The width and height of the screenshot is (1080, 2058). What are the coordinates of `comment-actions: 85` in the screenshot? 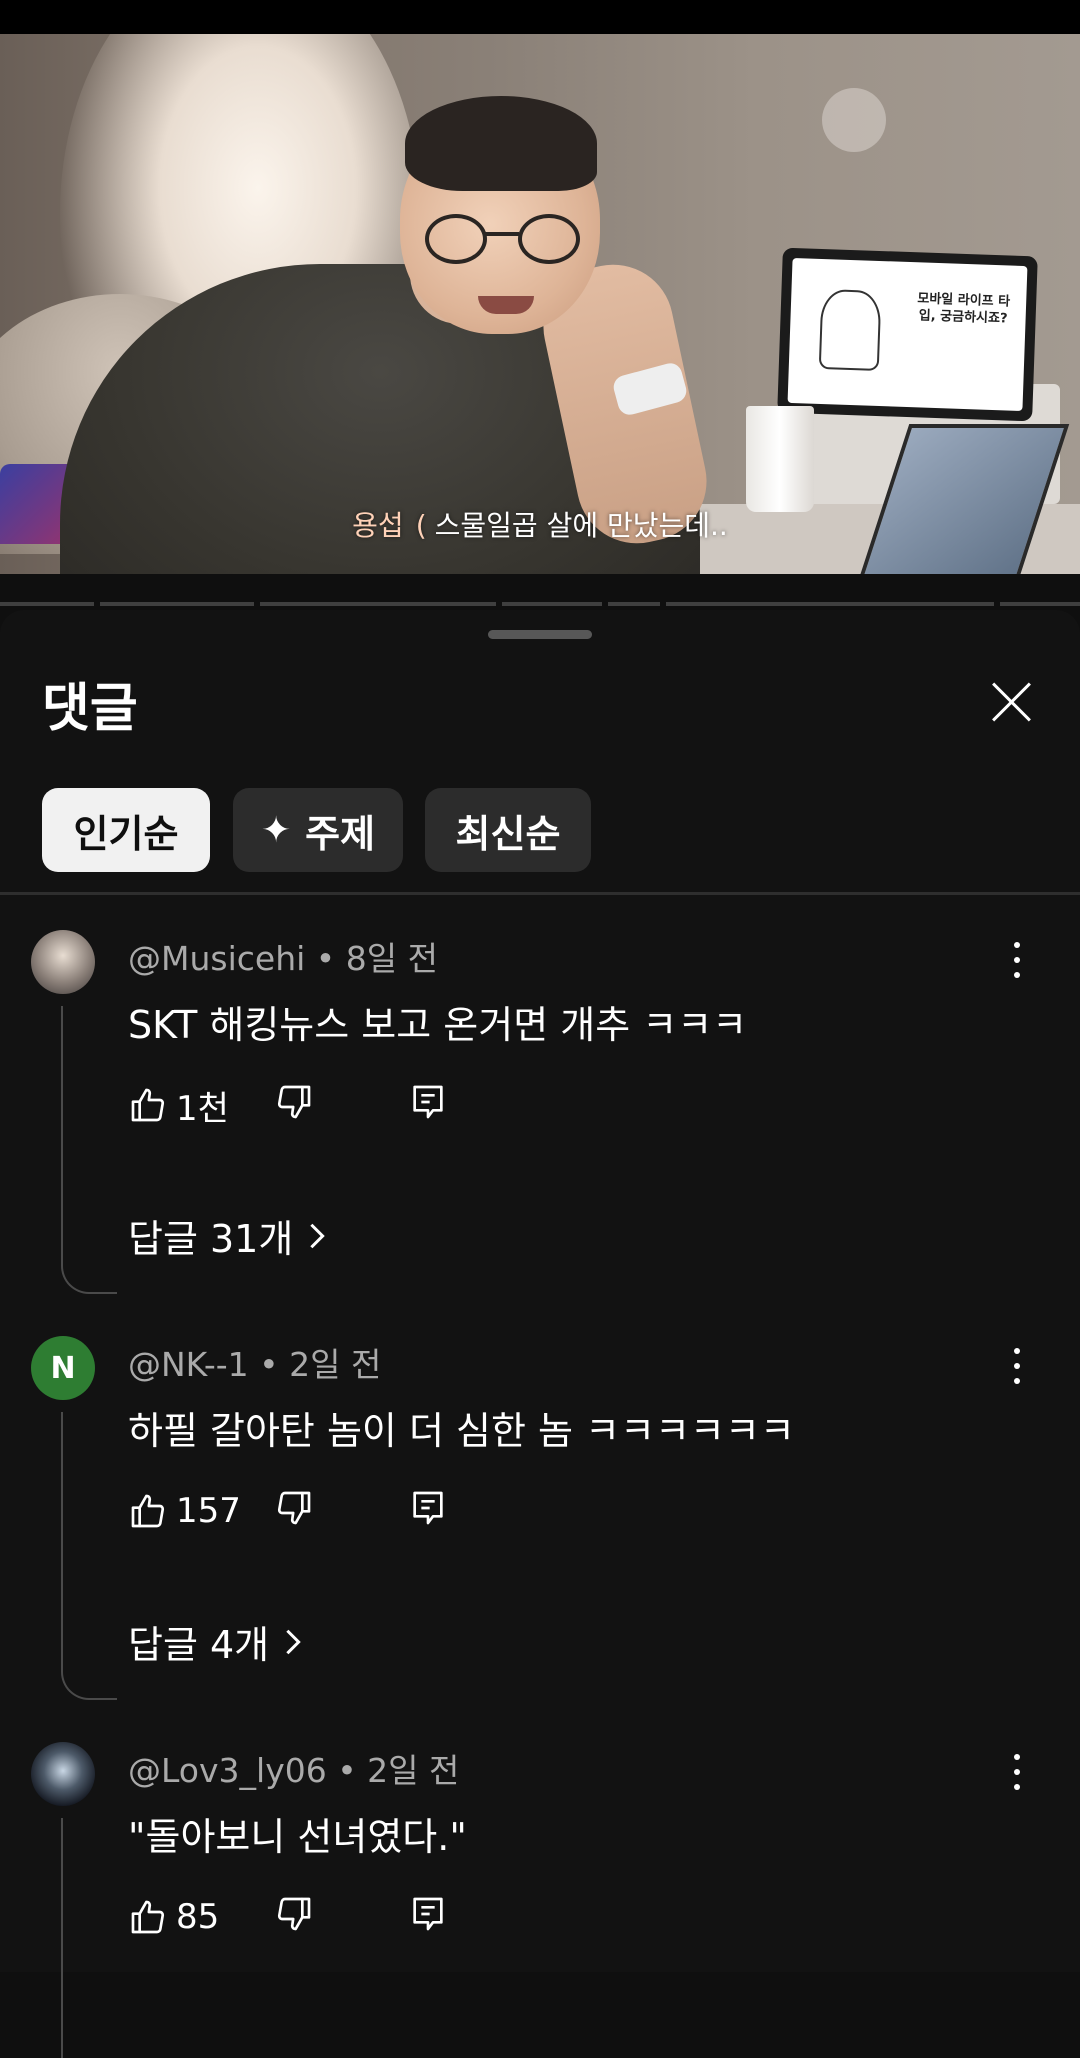 It's located at (308, 1917).